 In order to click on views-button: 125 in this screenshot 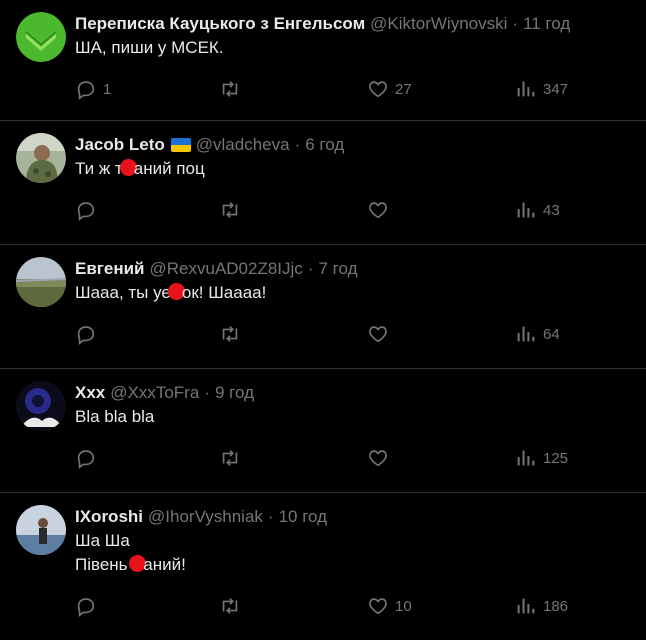, I will do `click(541, 458)`.